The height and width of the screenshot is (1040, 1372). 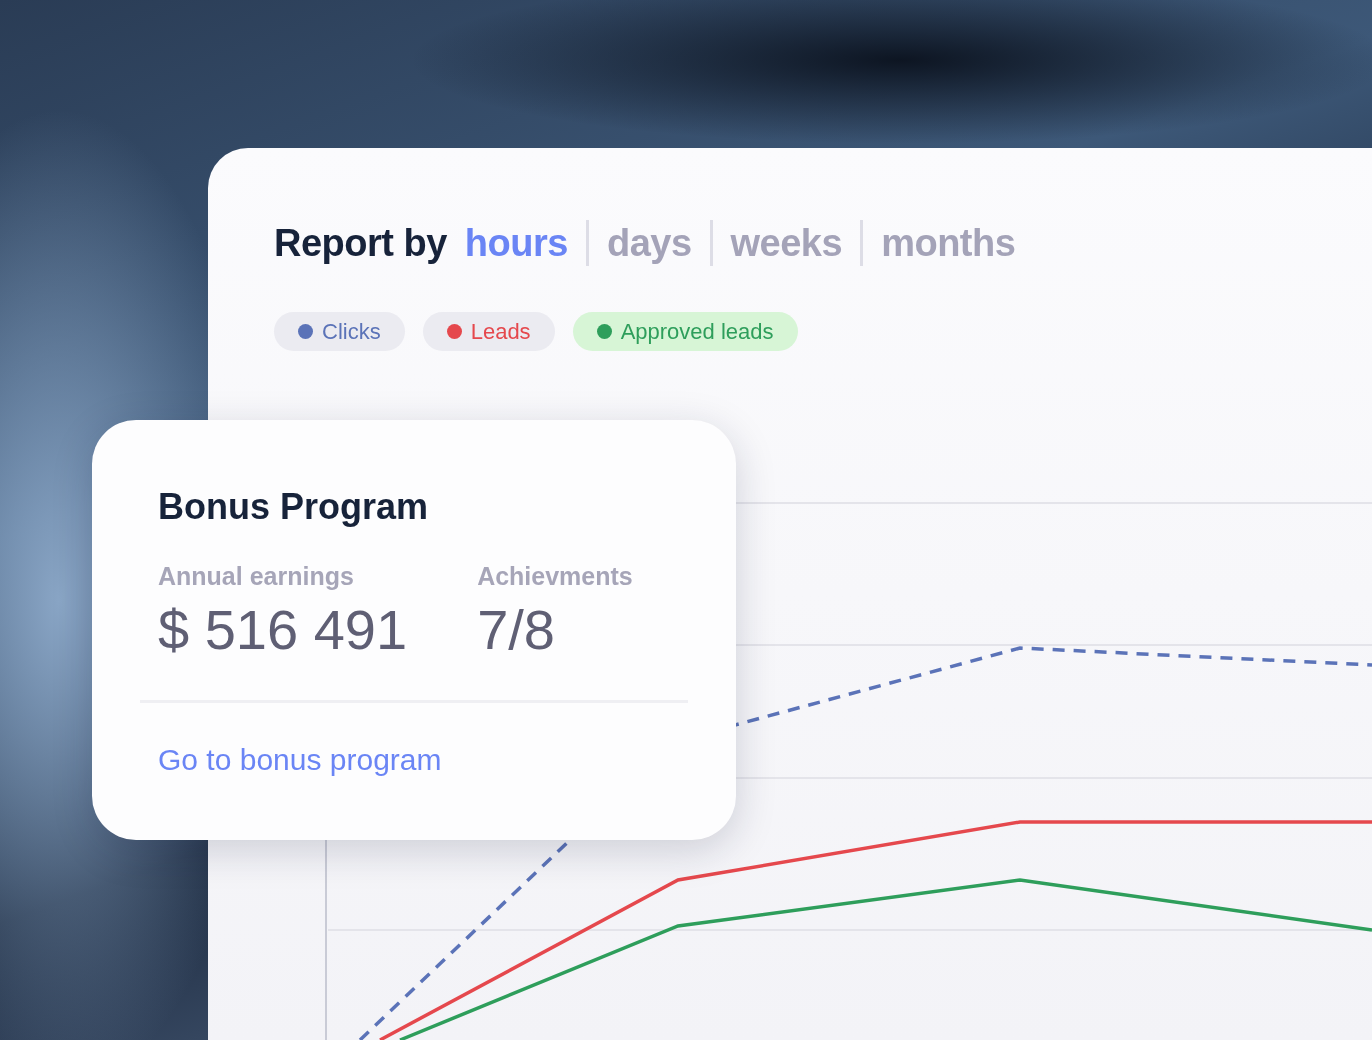 What do you see at coordinates (516, 629) in the screenshot?
I see `stat-value: 7/8` at bounding box center [516, 629].